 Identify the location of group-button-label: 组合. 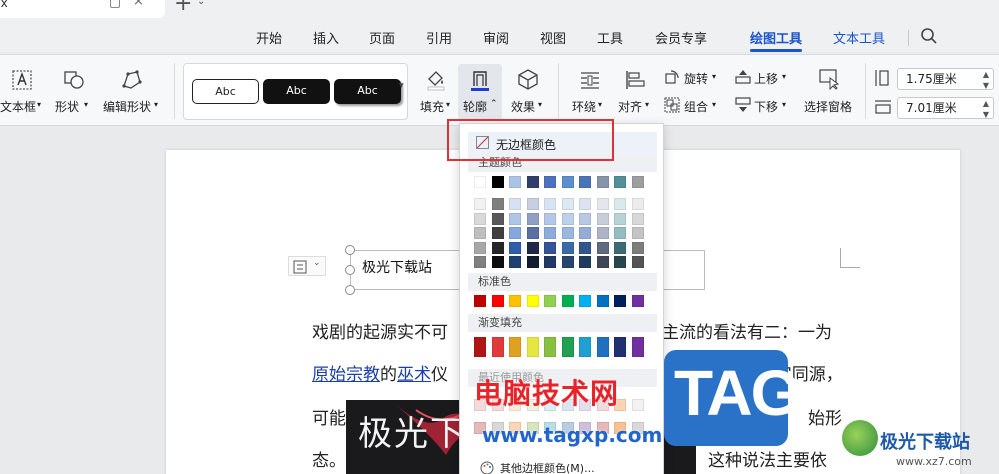
(696, 106).